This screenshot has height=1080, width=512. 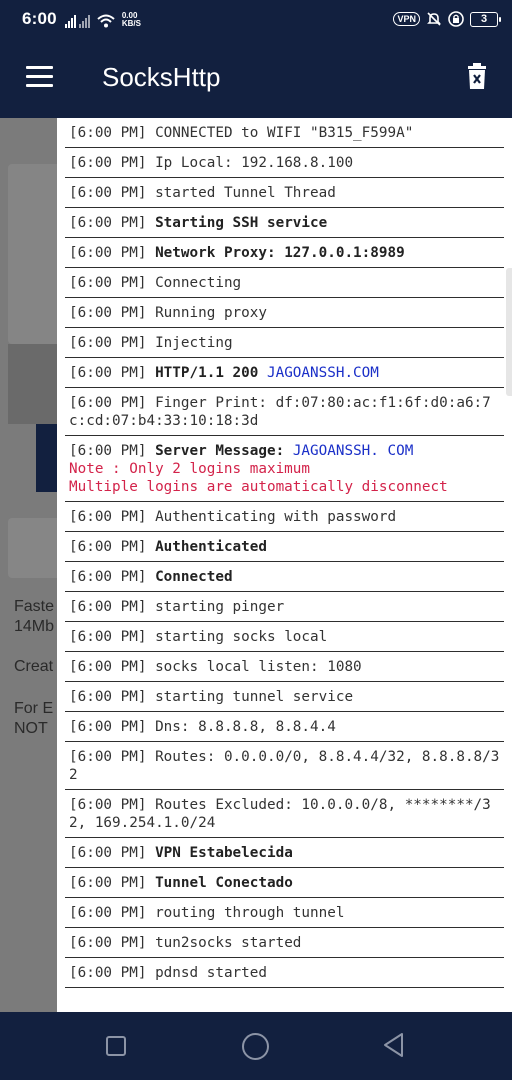 What do you see at coordinates (224, 883) in the screenshot?
I see `log-message-bold: Tunnel Conectado` at bounding box center [224, 883].